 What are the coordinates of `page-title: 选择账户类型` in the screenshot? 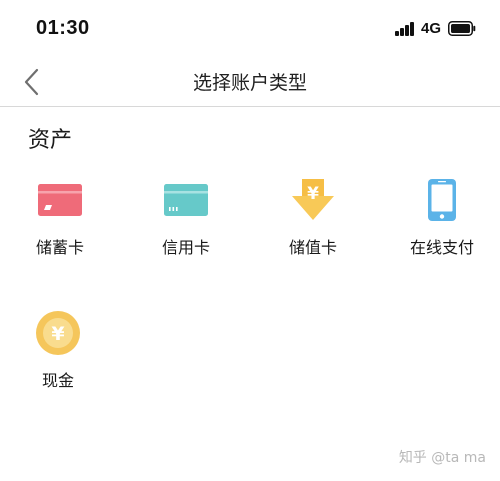 It's located at (249, 83).